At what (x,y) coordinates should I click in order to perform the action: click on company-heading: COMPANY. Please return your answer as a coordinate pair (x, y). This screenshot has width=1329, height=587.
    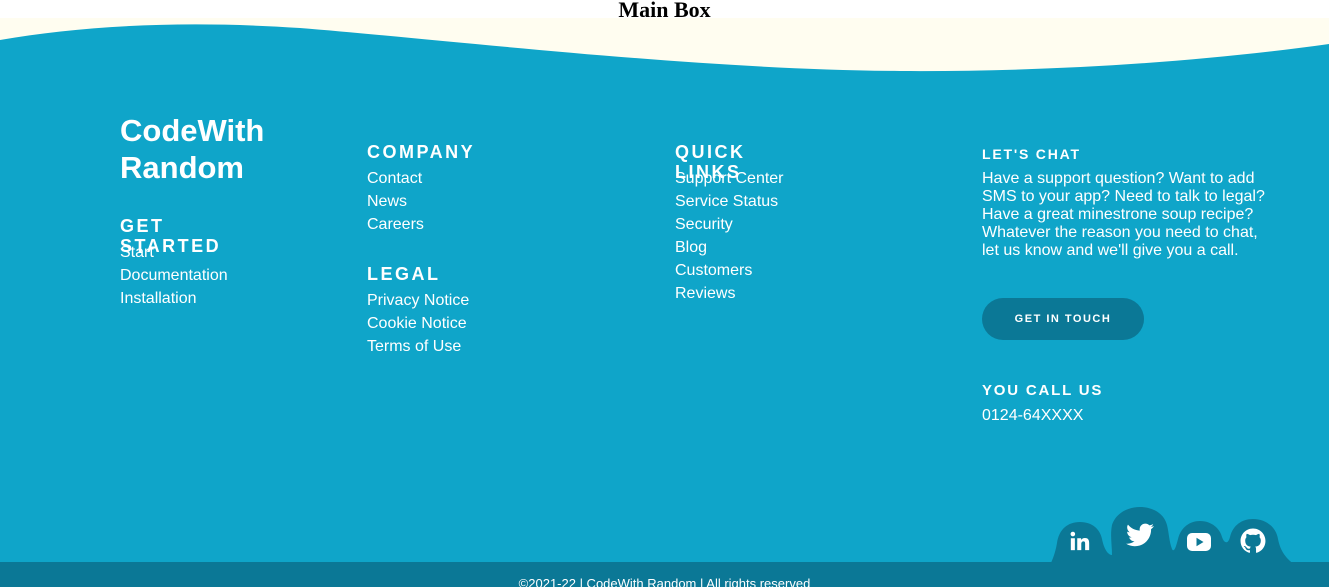
    Looking at the image, I should click on (421, 152).